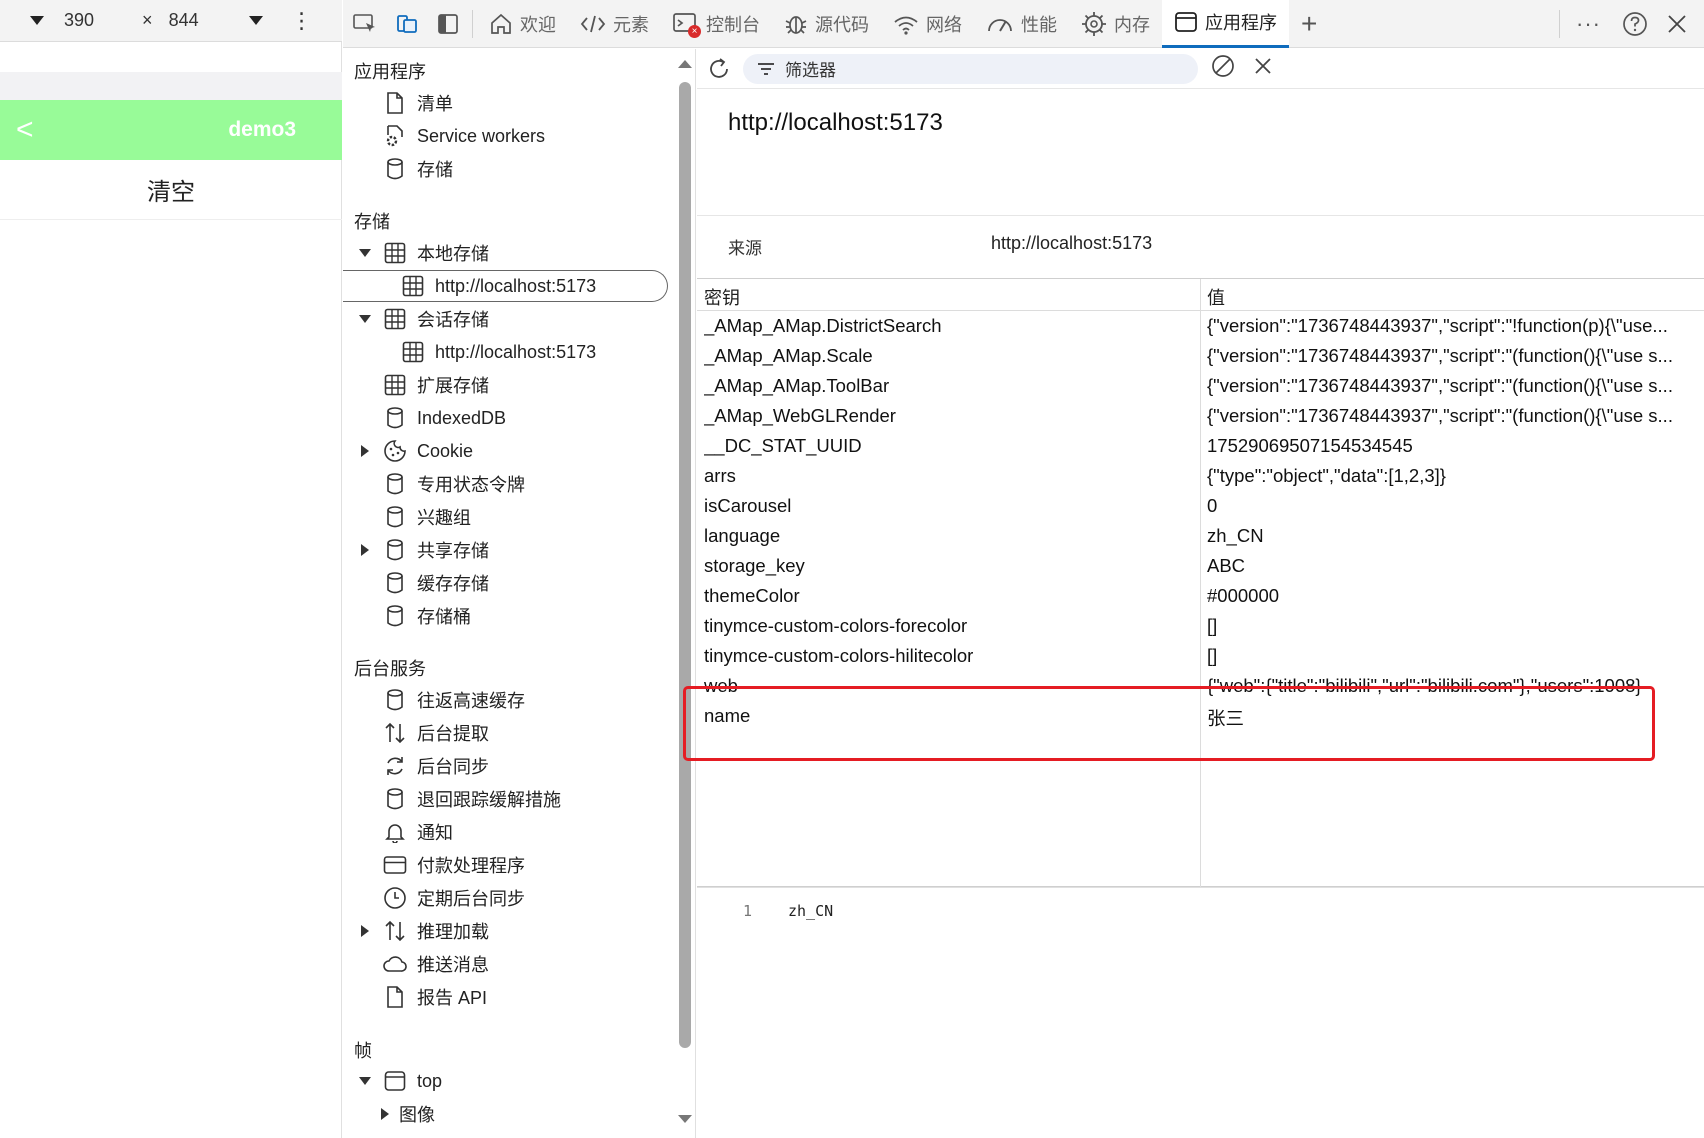 The width and height of the screenshot is (1704, 1138). I want to click on more-options-icon: ···, so click(1588, 24).